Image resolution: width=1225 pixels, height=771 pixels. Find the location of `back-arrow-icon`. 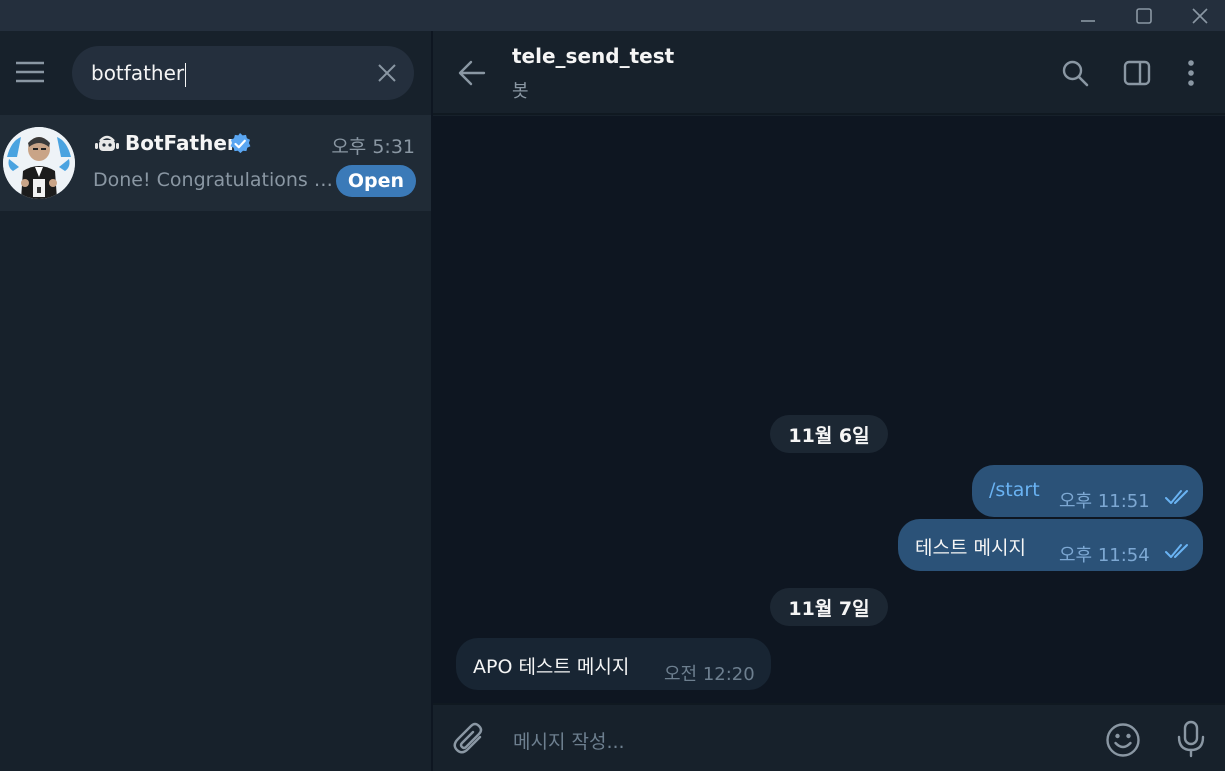

back-arrow-icon is located at coordinates (472, 73).